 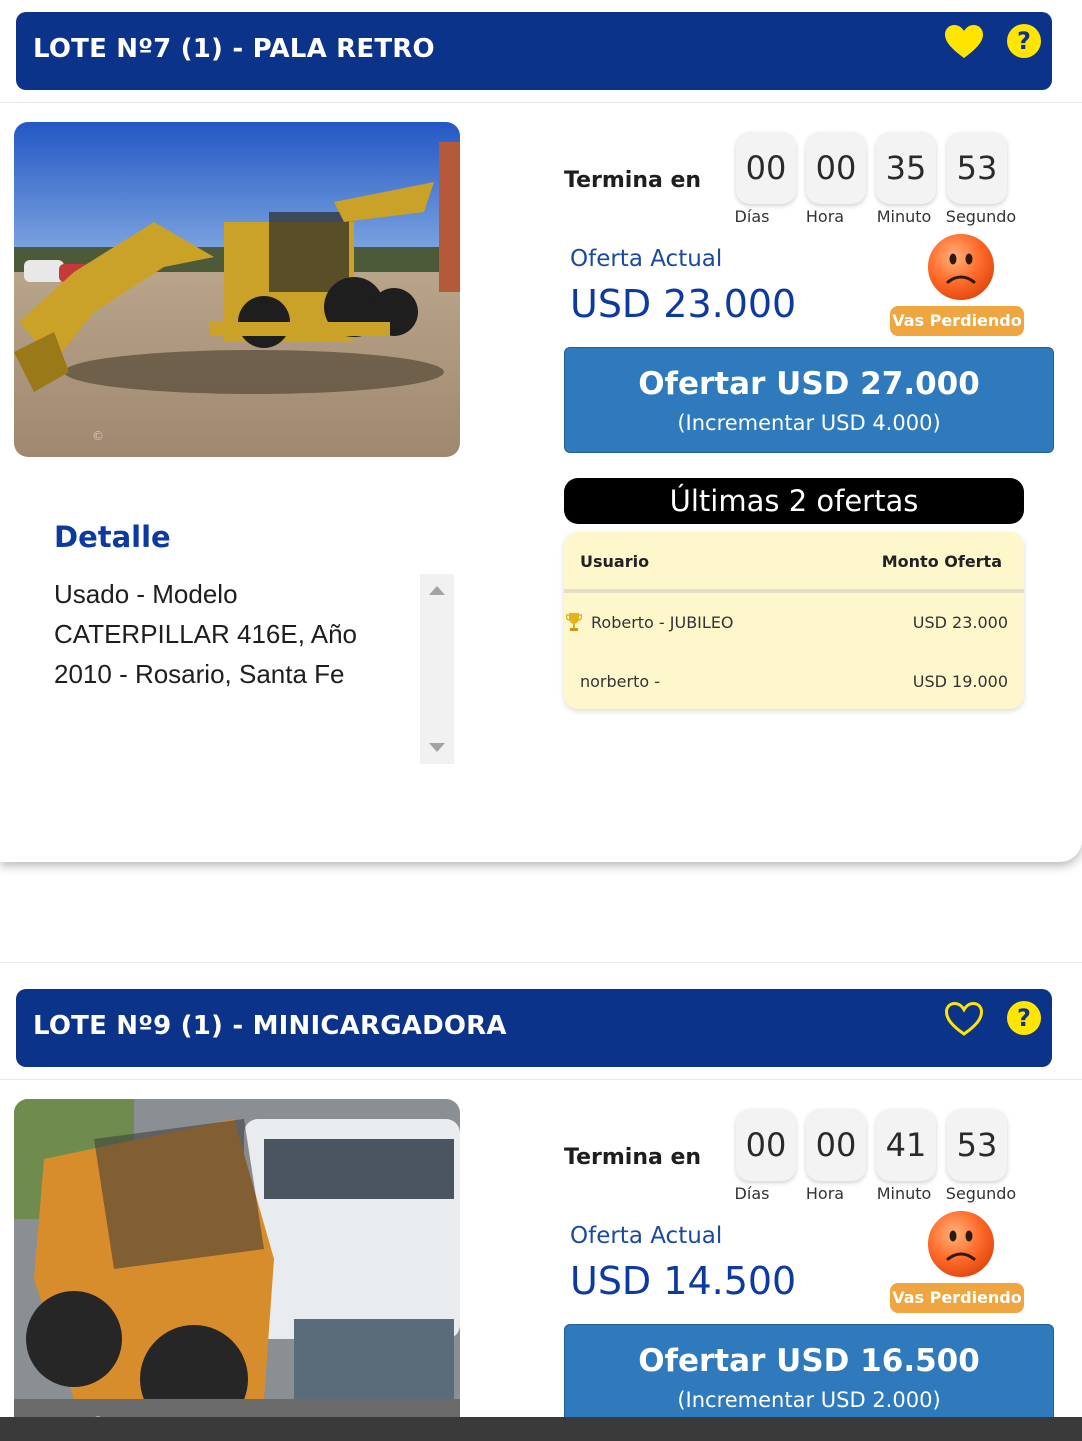 I want to click on current-offer-value: USD 23.000, so click(x=683, y=304).